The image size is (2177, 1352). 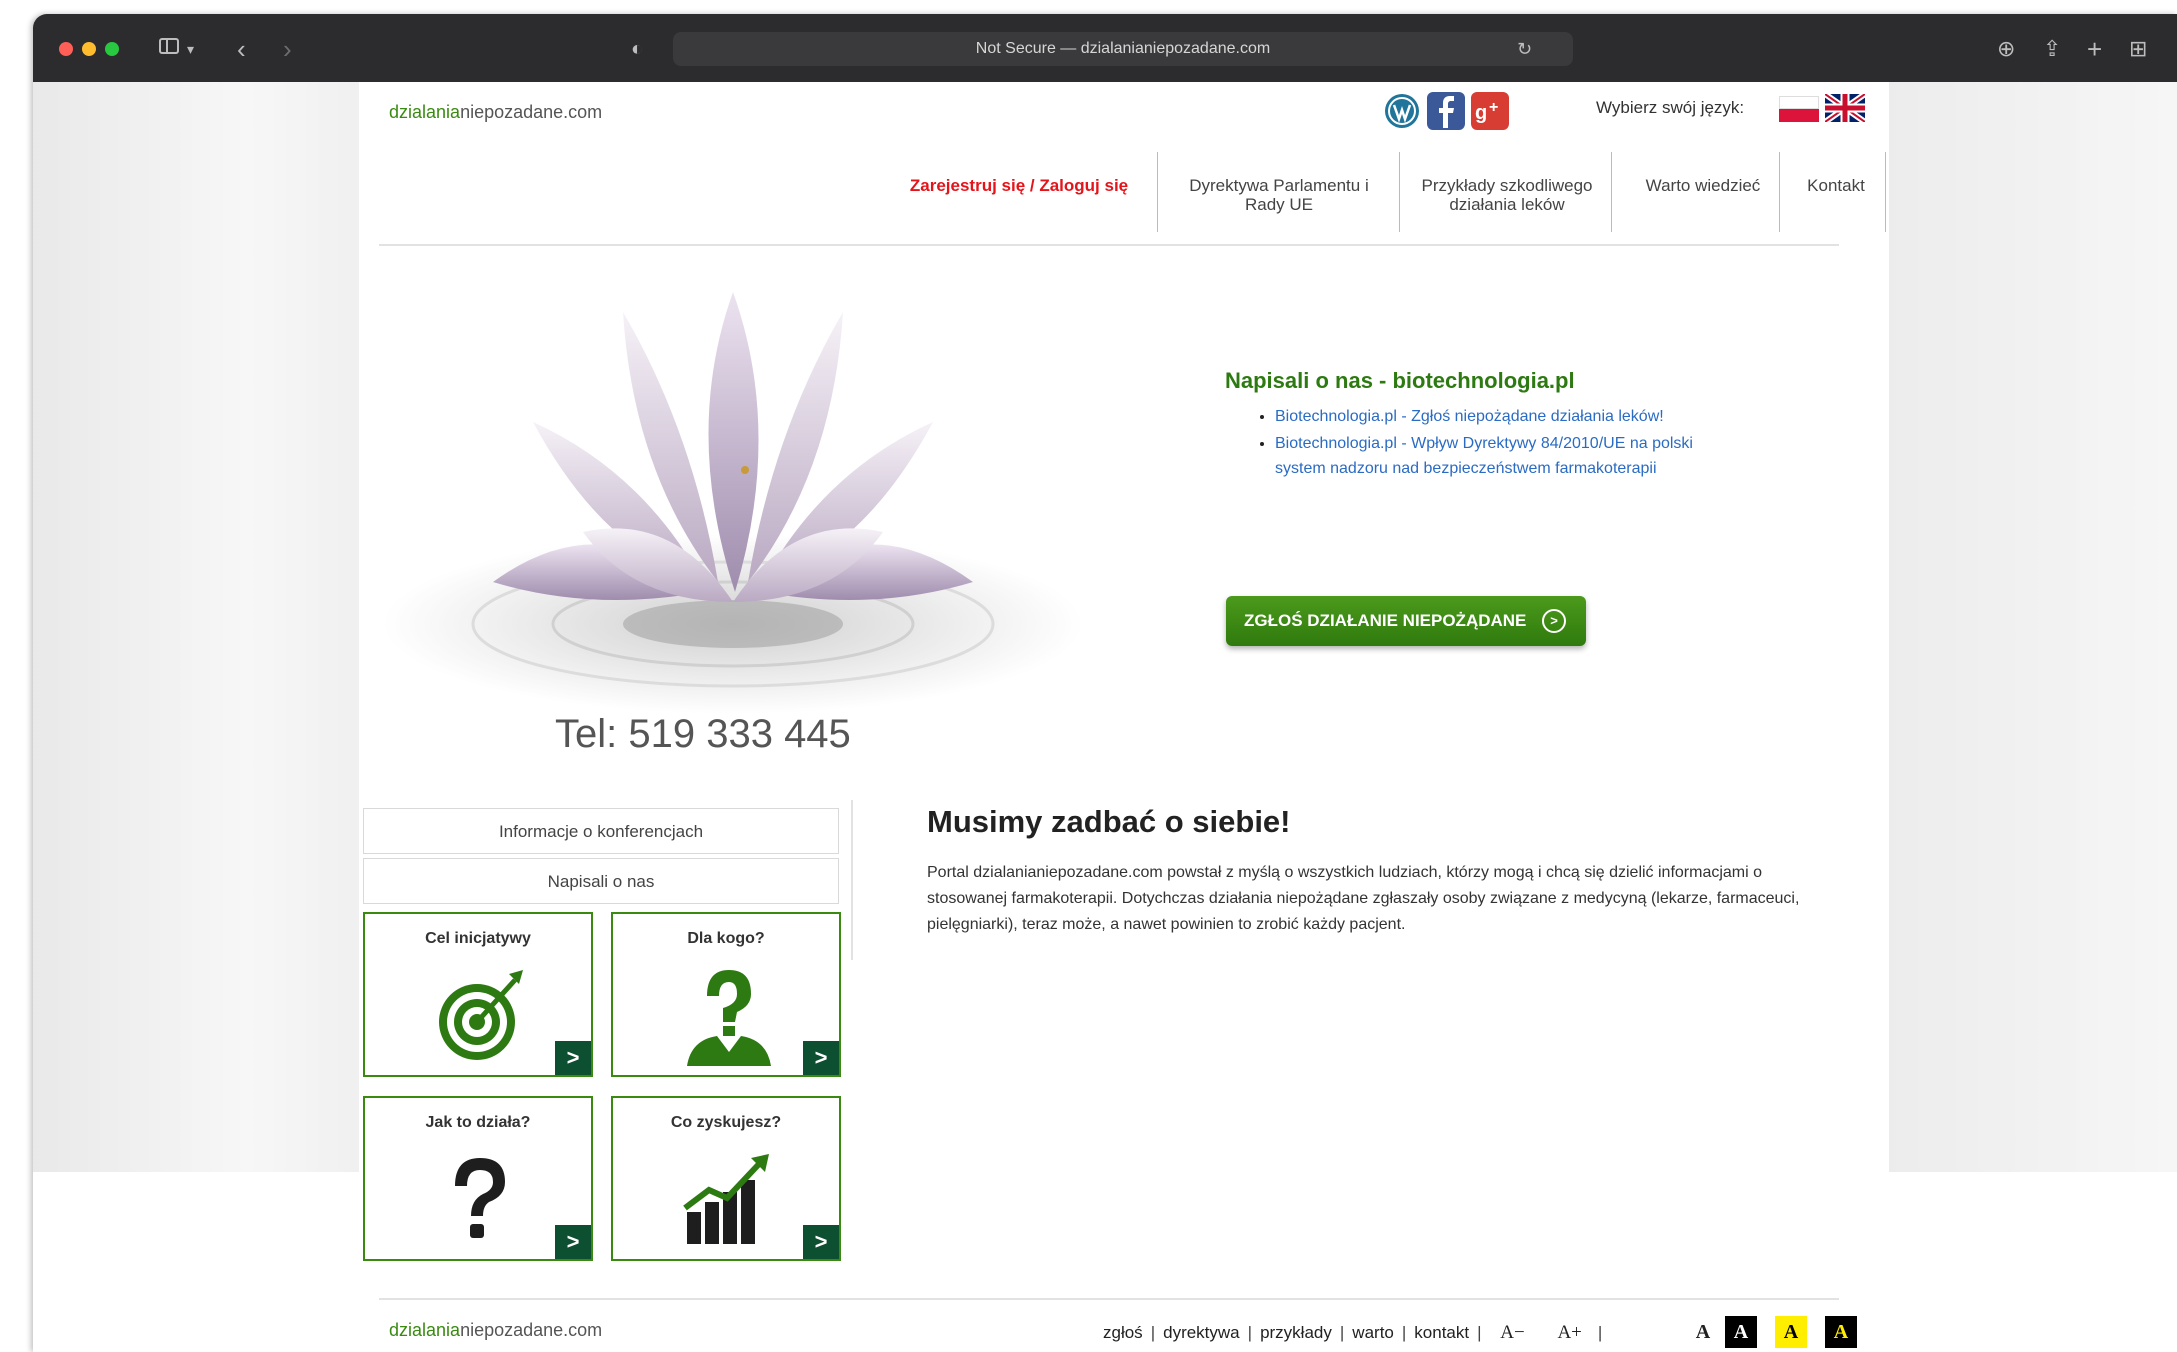 I want to click on footer-link-directive: dyrektywa, so click(x=1201, y=1332).